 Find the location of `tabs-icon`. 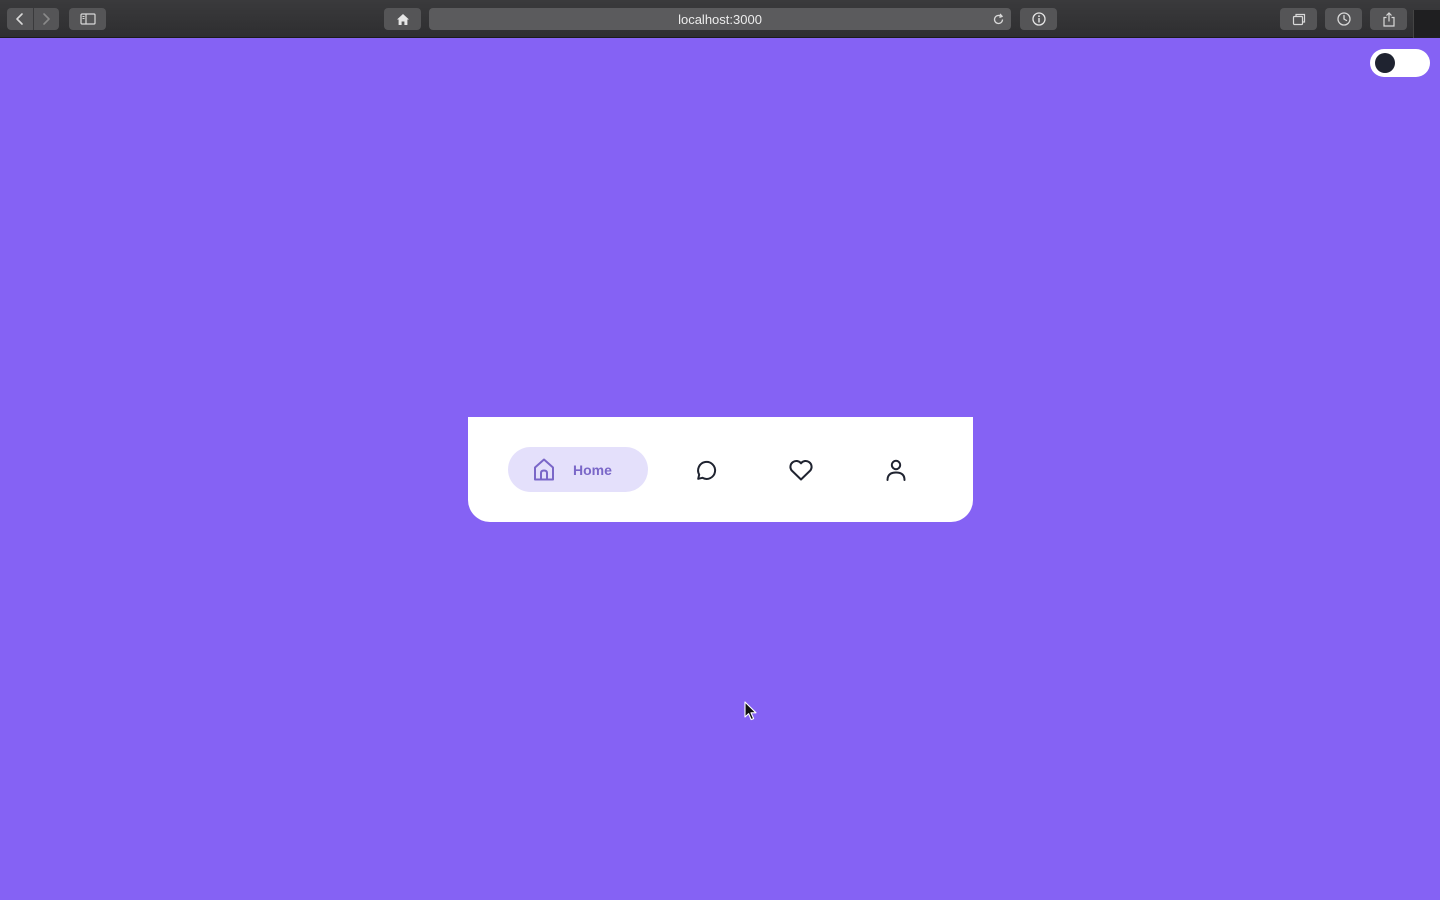

tabs-icon is located at coordinates (1298, 19).